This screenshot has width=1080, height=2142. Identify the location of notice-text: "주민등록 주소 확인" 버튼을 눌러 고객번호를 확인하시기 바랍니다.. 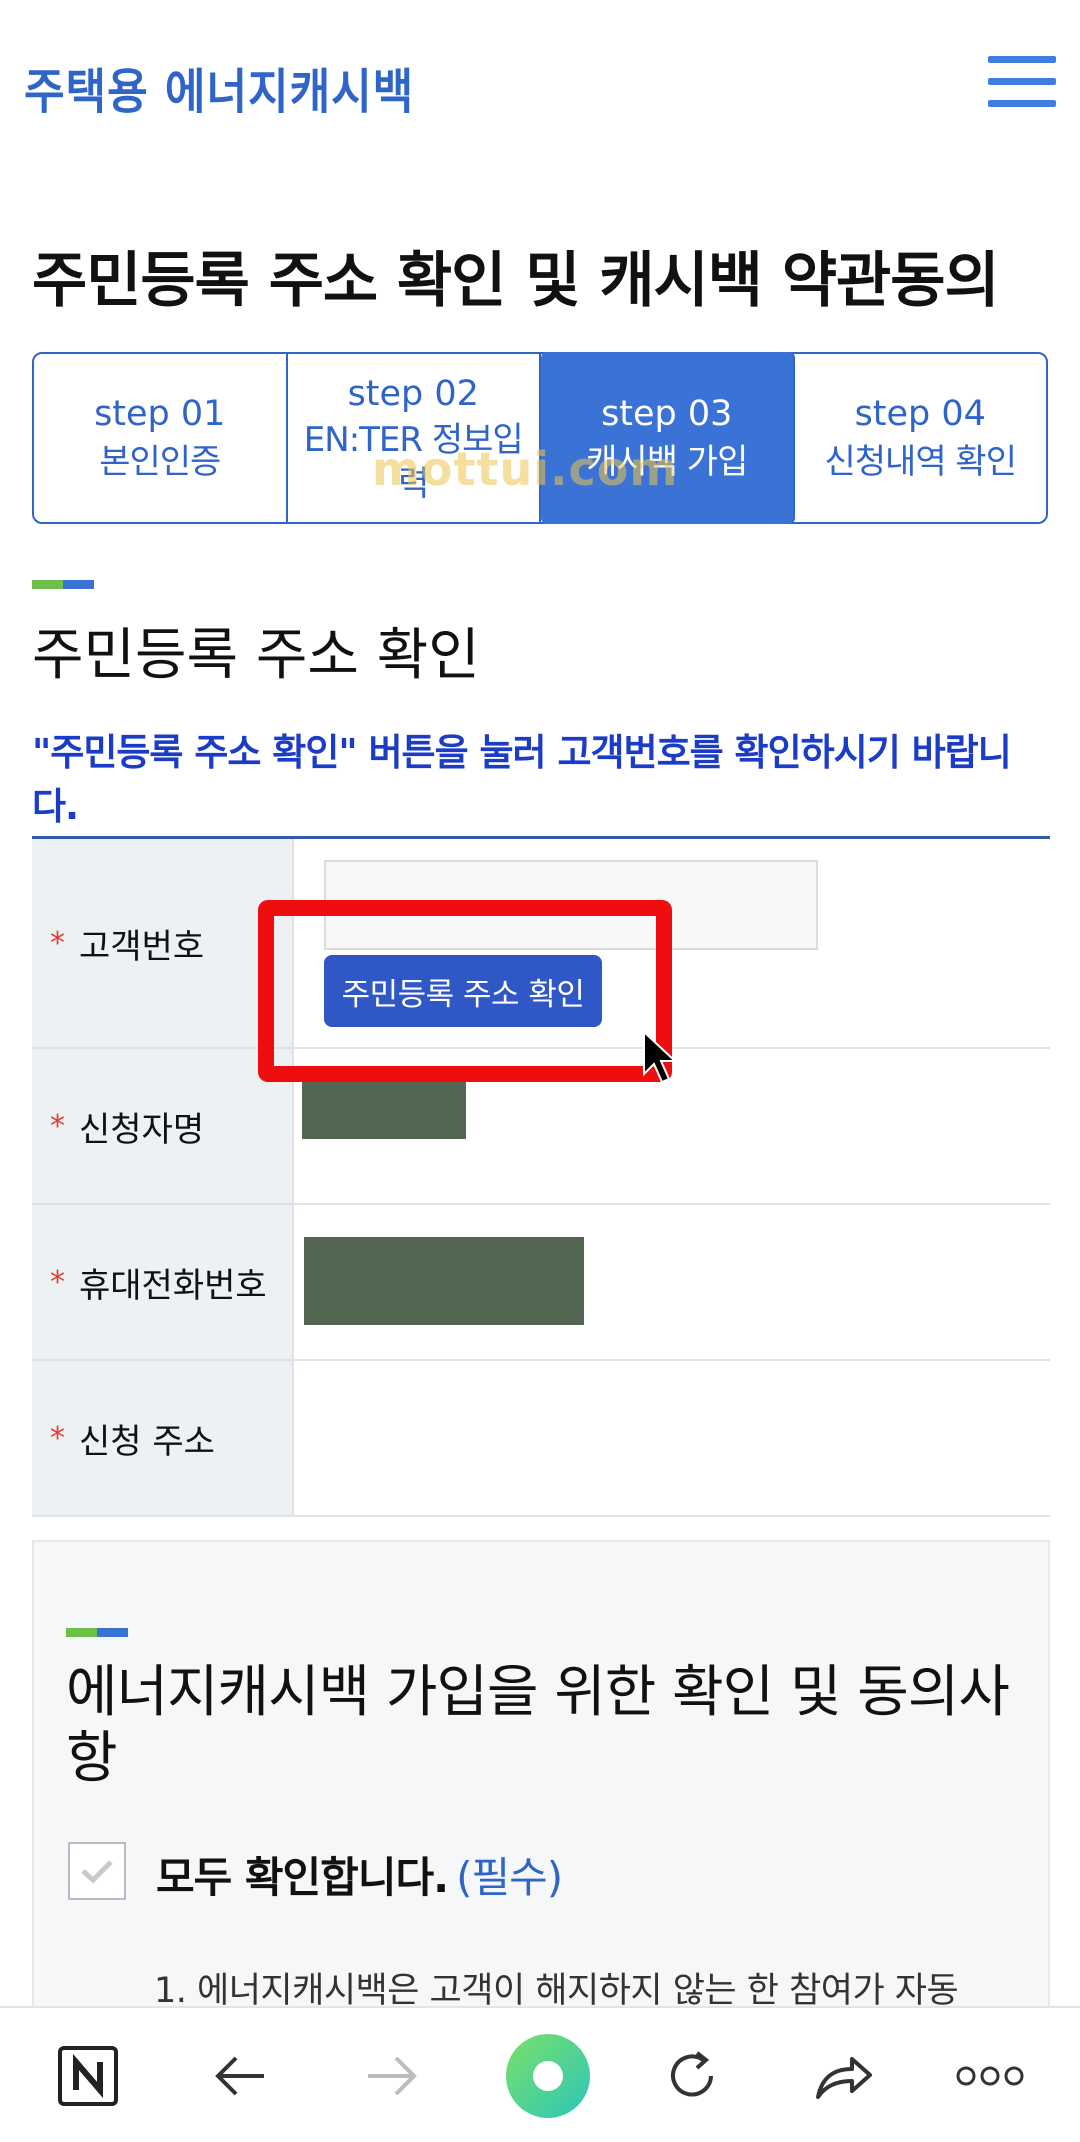
(522, 779).